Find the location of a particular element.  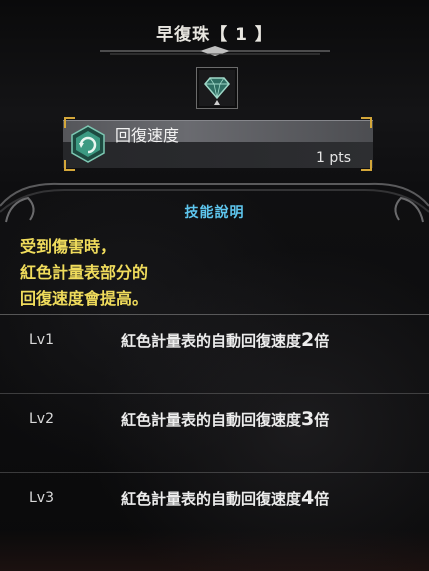

skill-points: 1 pts is located at coordinates (333, 158).